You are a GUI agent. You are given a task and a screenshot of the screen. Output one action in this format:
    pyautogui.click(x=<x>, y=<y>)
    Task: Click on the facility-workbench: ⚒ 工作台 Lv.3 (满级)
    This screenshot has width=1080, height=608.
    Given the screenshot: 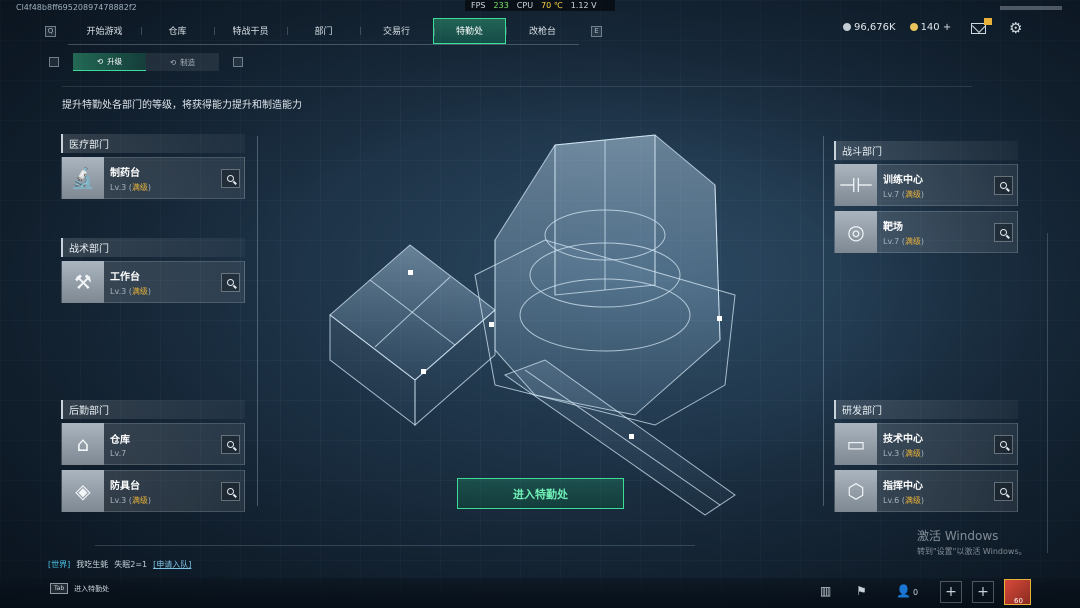 What is the action you would take?
    pyautogui.click(x=153, y=282)
    